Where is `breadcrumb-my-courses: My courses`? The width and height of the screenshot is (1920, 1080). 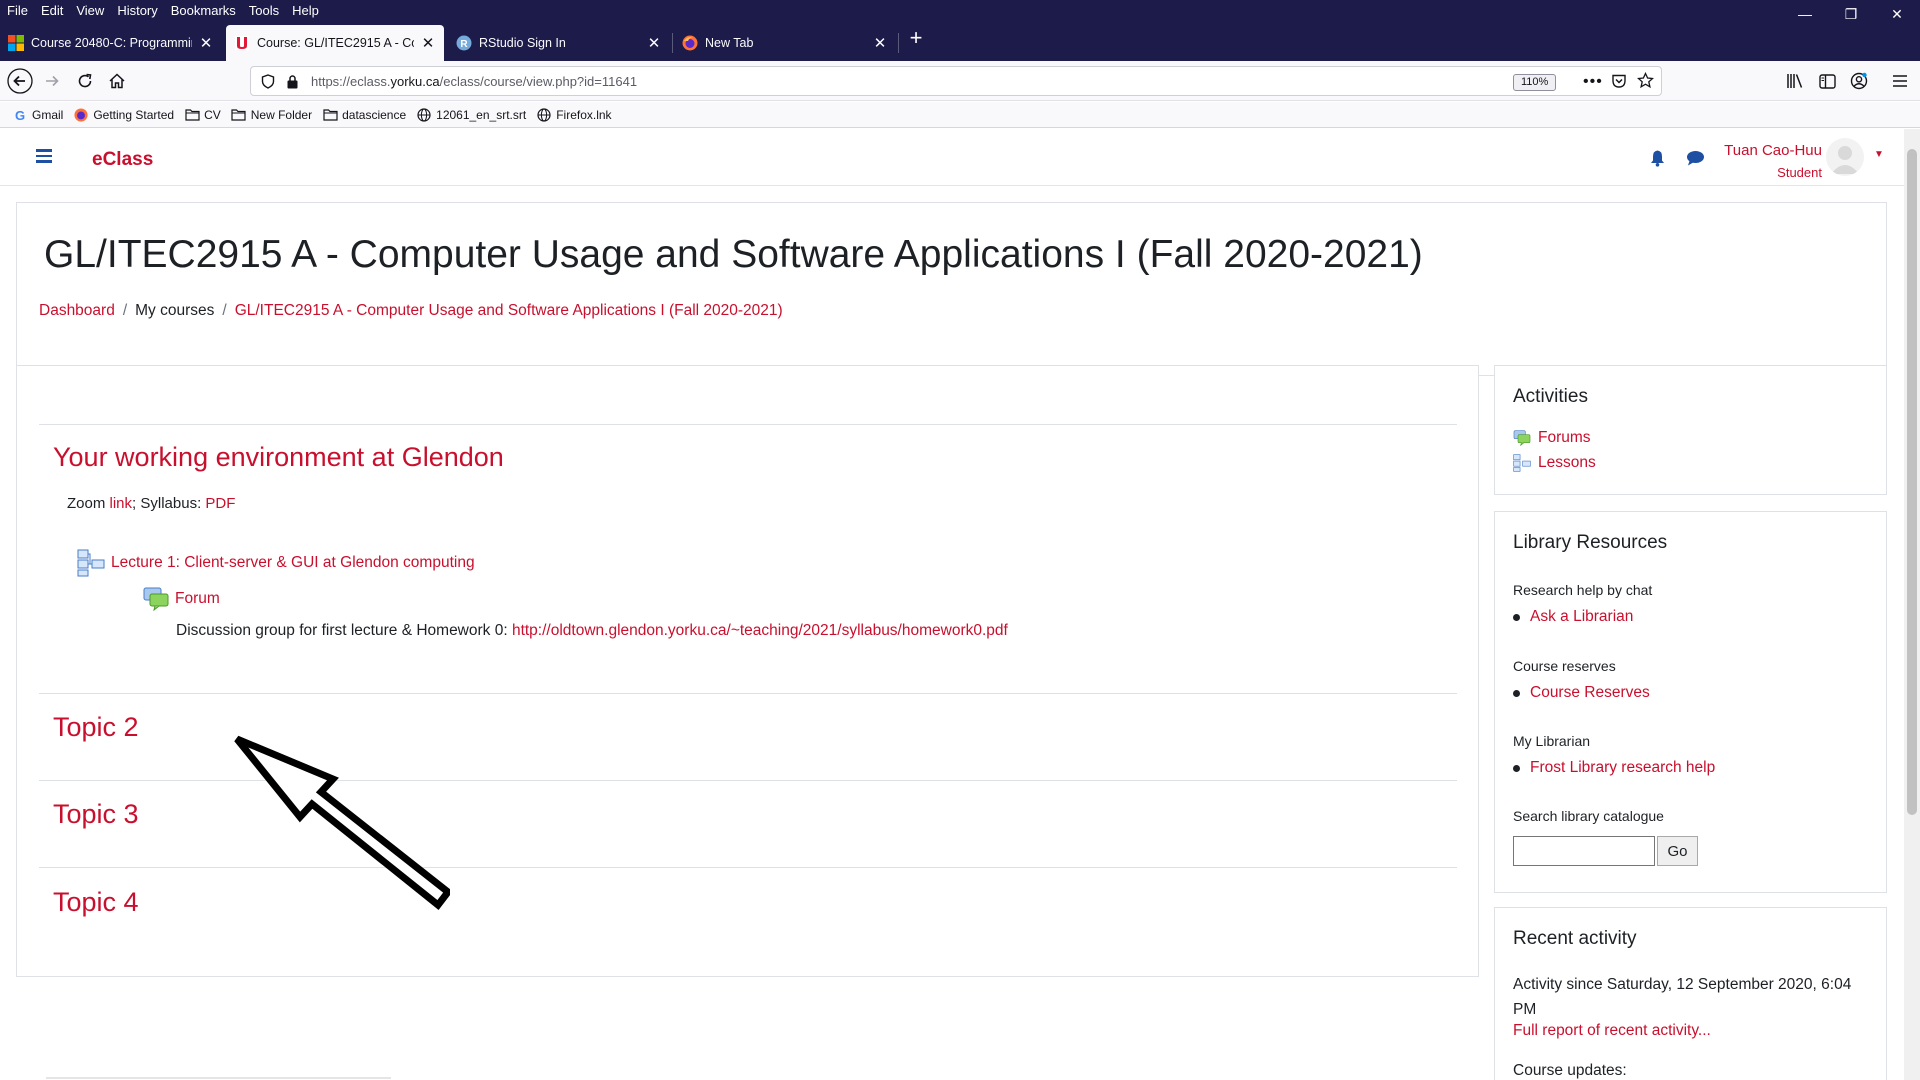 breadcrumb-my-courses: My courses is located at coordinates (175, 310).